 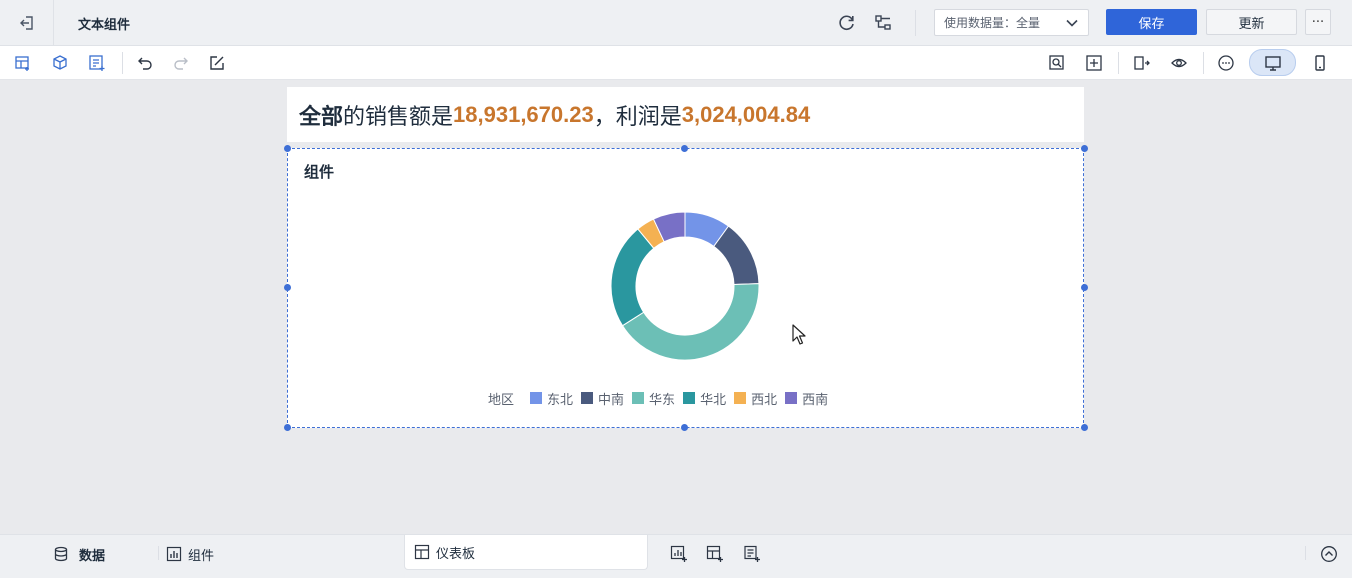 I want to click on legend-item-华东: 华东, so click(x=653, y=398).